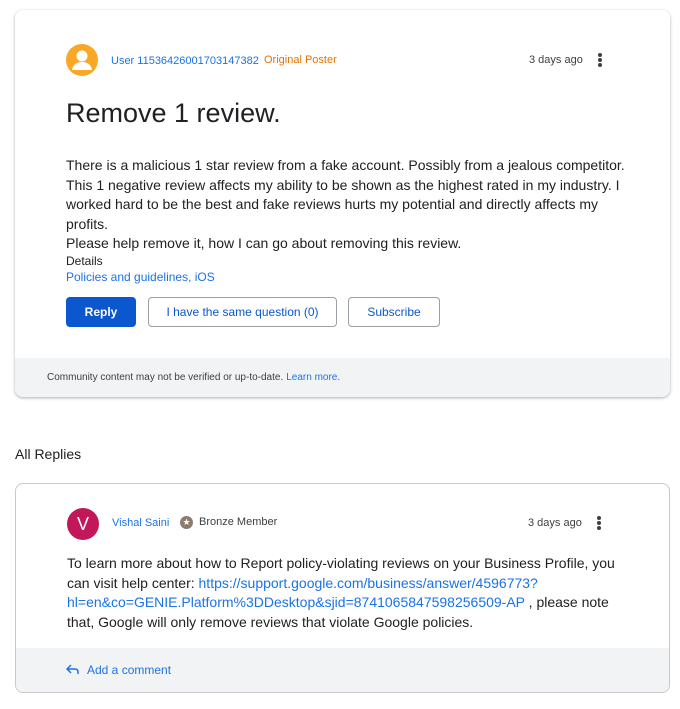 The width and height of the screenshot is (680, 709). I want to click on details-label: Details, so click(84, 261).